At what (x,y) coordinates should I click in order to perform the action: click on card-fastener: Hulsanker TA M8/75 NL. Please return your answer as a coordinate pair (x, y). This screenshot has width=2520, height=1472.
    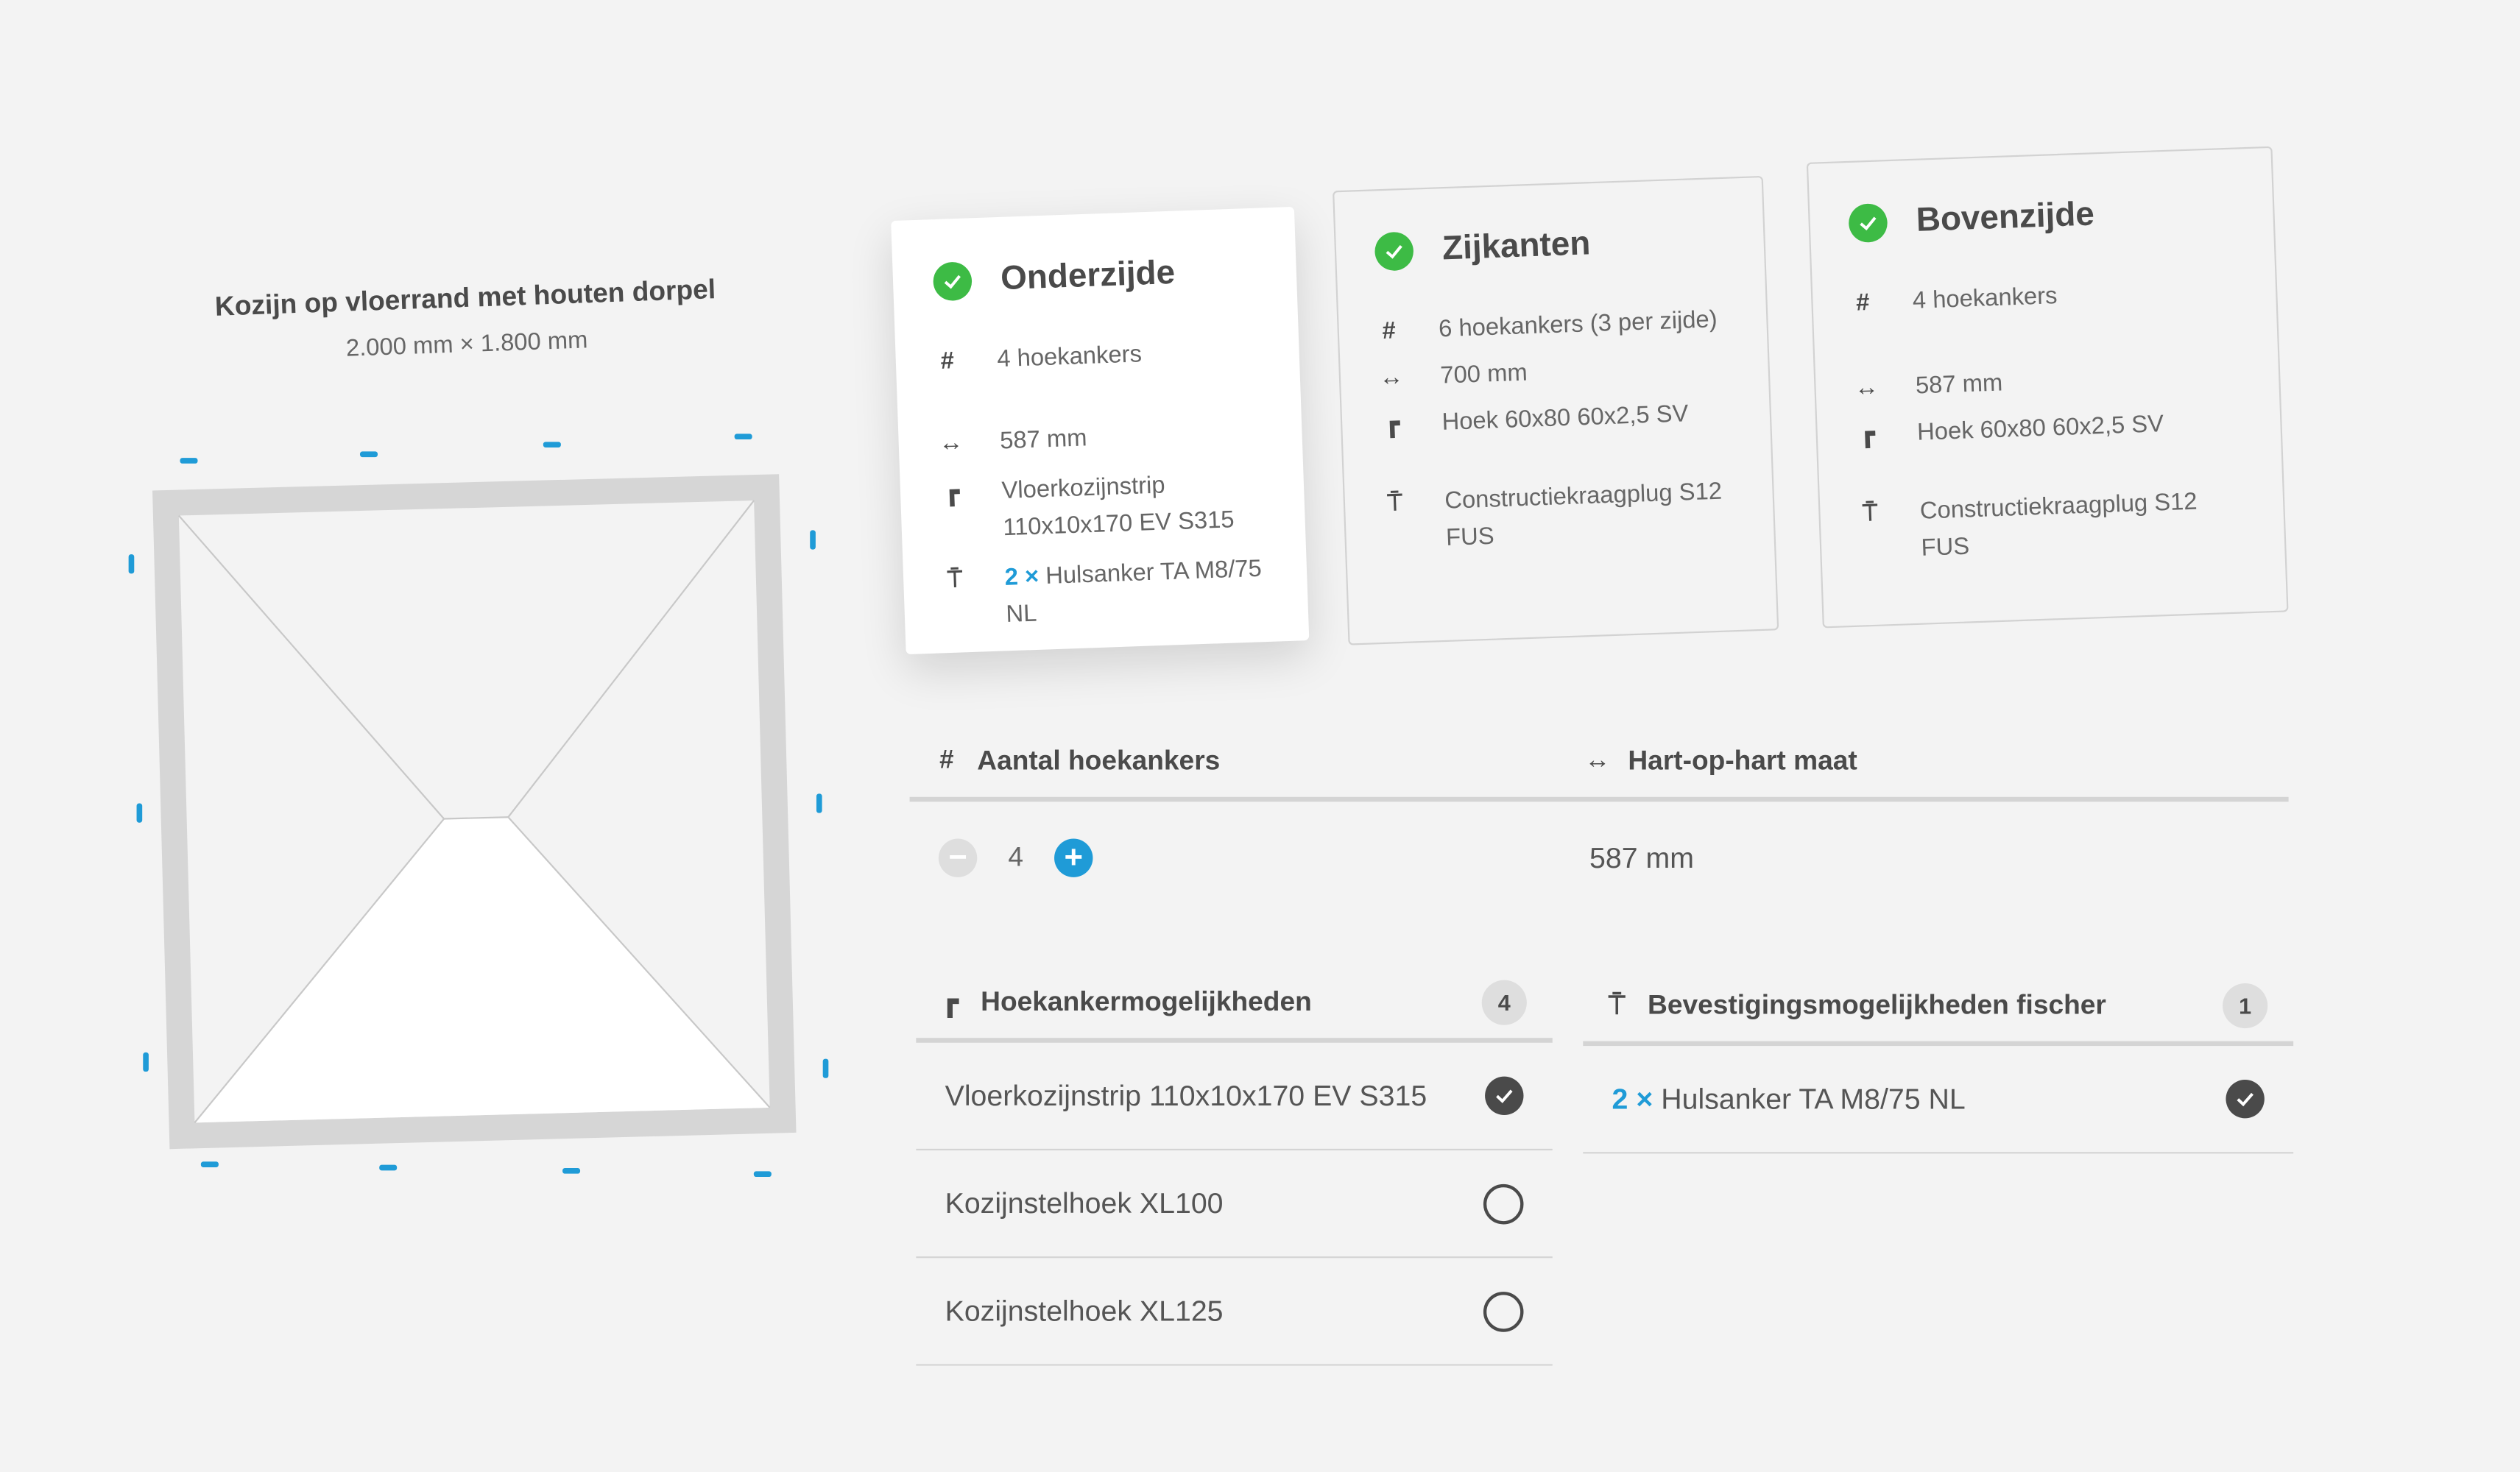
    Looking at the image, I should click on (1134, 592).